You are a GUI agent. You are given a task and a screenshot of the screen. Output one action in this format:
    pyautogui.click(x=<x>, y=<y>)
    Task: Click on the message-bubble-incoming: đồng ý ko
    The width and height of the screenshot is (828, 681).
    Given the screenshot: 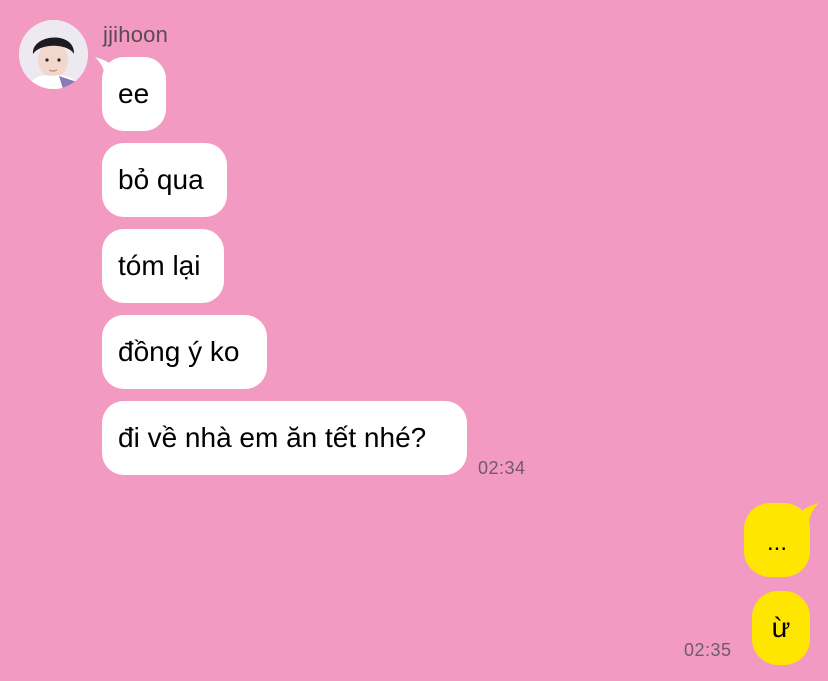 What is the action you would take?
    pyautogui.click(x=184, y=352)
    